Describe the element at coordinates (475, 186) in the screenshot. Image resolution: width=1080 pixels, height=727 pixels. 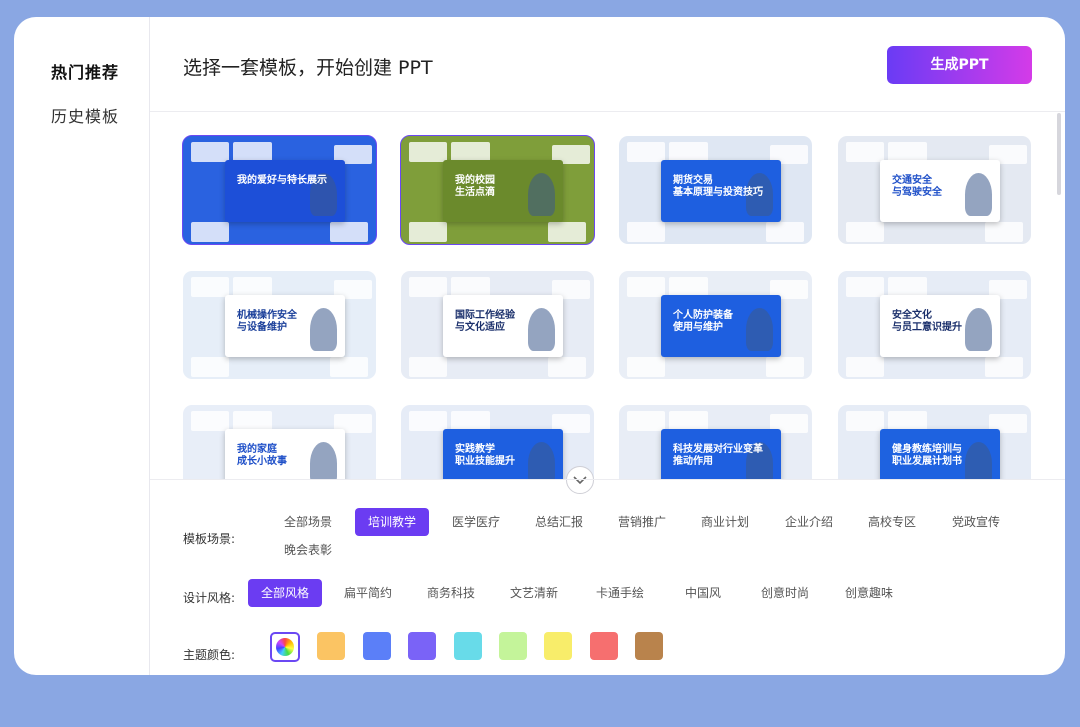
I see `thumbnail-title: 我的校园 生活点滴` at that location.